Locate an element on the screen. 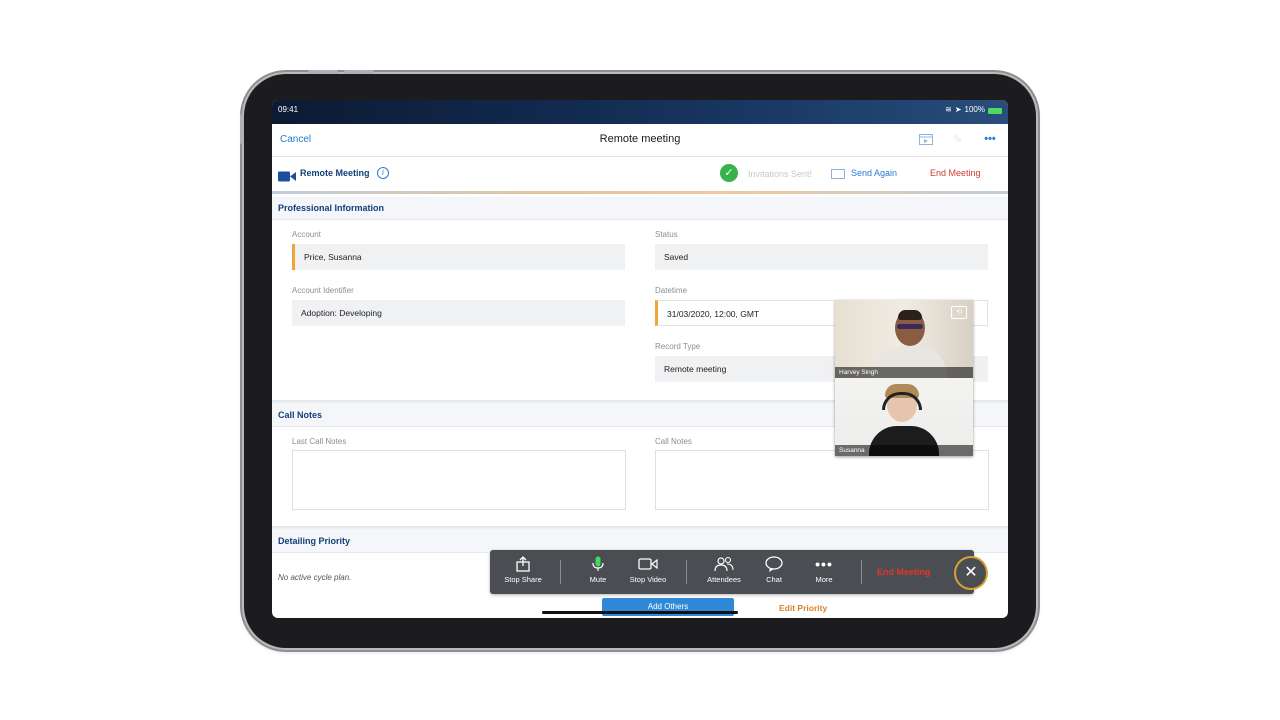  battery-percent: 100% is located at coordinates (974, 109).